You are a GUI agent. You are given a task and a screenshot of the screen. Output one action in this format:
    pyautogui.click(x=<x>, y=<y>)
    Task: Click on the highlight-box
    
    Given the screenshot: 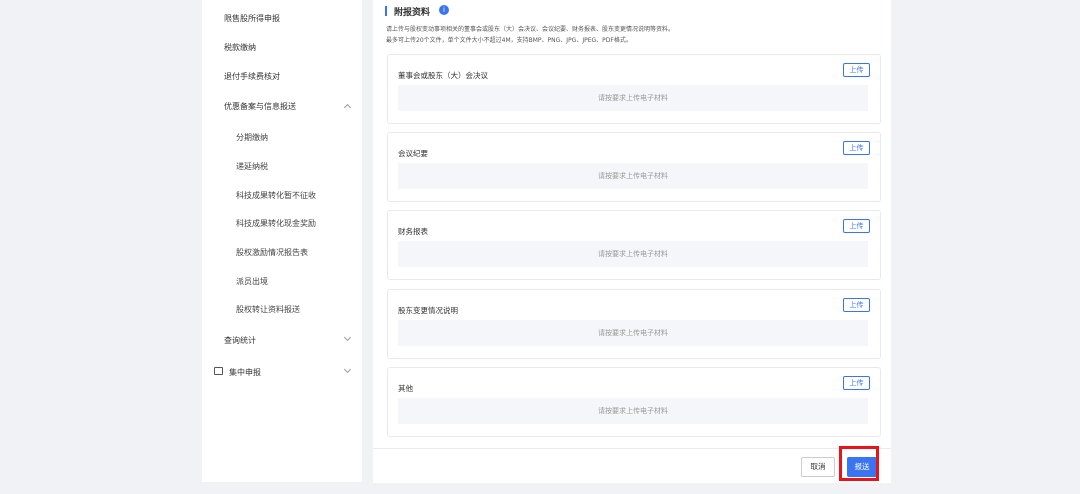 What is the action you would take?
    pyautogui.click(x=859, y=463)
    